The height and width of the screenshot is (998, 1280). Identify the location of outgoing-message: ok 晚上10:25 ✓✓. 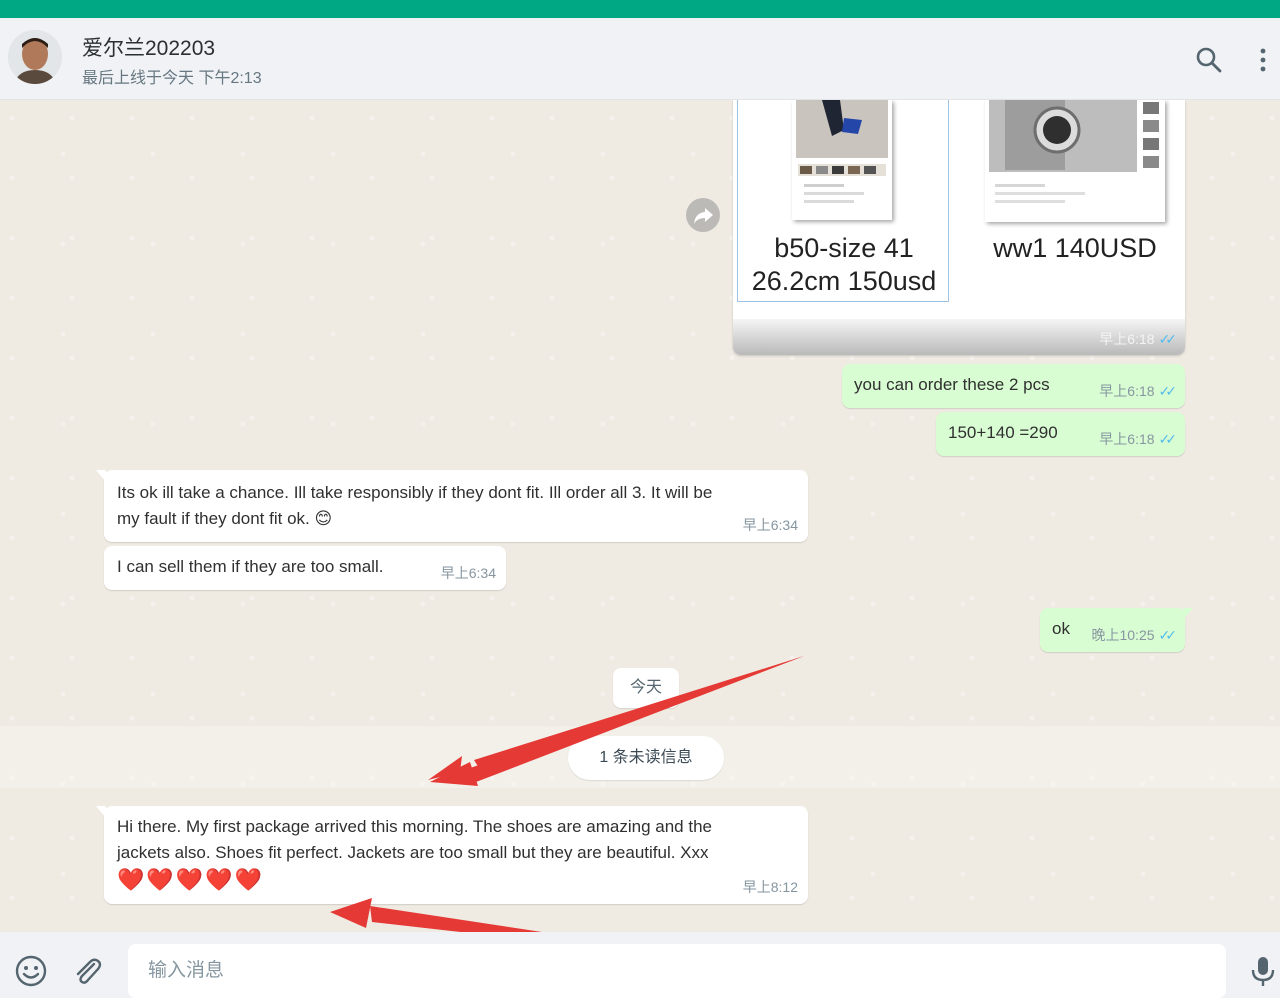
(1116, 630).